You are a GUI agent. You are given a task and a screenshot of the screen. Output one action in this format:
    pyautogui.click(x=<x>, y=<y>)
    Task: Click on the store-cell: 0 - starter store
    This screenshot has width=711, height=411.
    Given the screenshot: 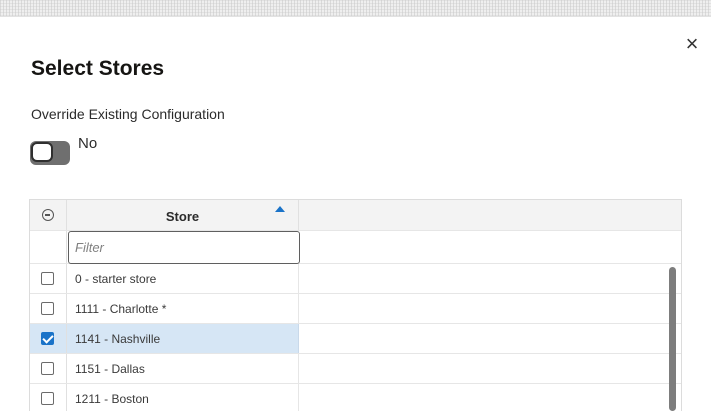 What is the action you would take?
    pyautogui.click(x=183, y=278)
    